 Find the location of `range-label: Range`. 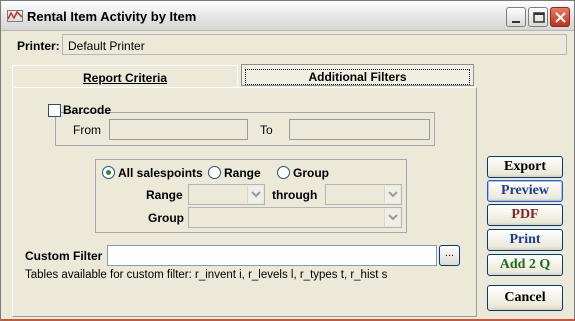

range-label: Range is located at coordinates (164, 195).